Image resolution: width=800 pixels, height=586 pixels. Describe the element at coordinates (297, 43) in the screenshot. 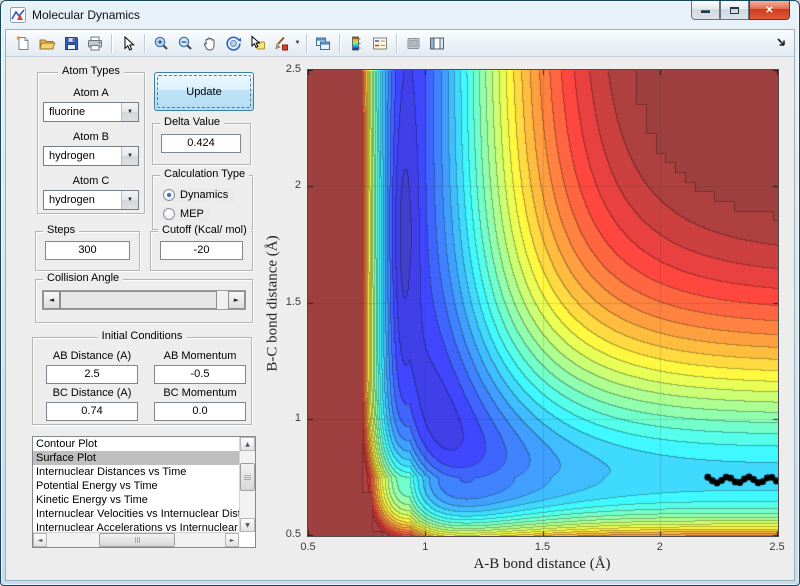

I see `brush-dropdown-icon: ▼` at that location.